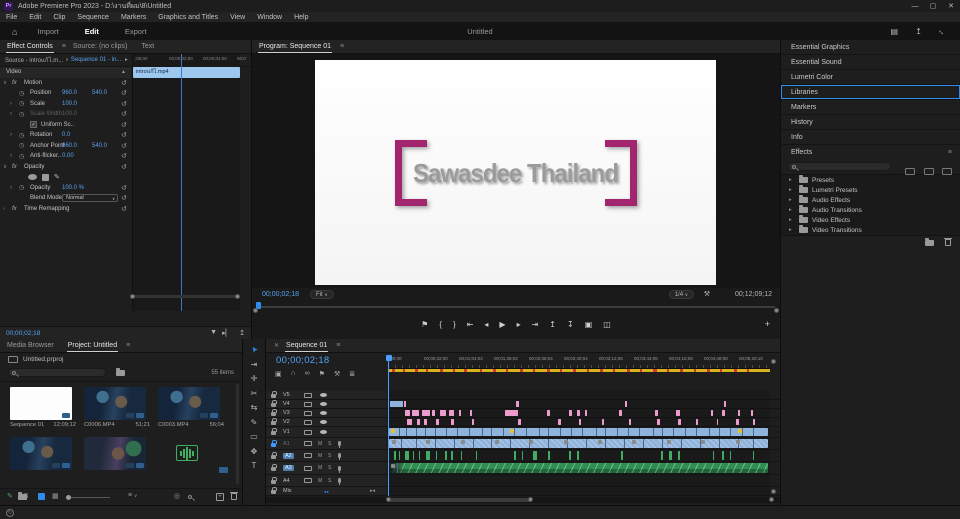 The height and width of the screenshot is (519, 960). I want to click on zoom-handle-right, so click(776, 310).